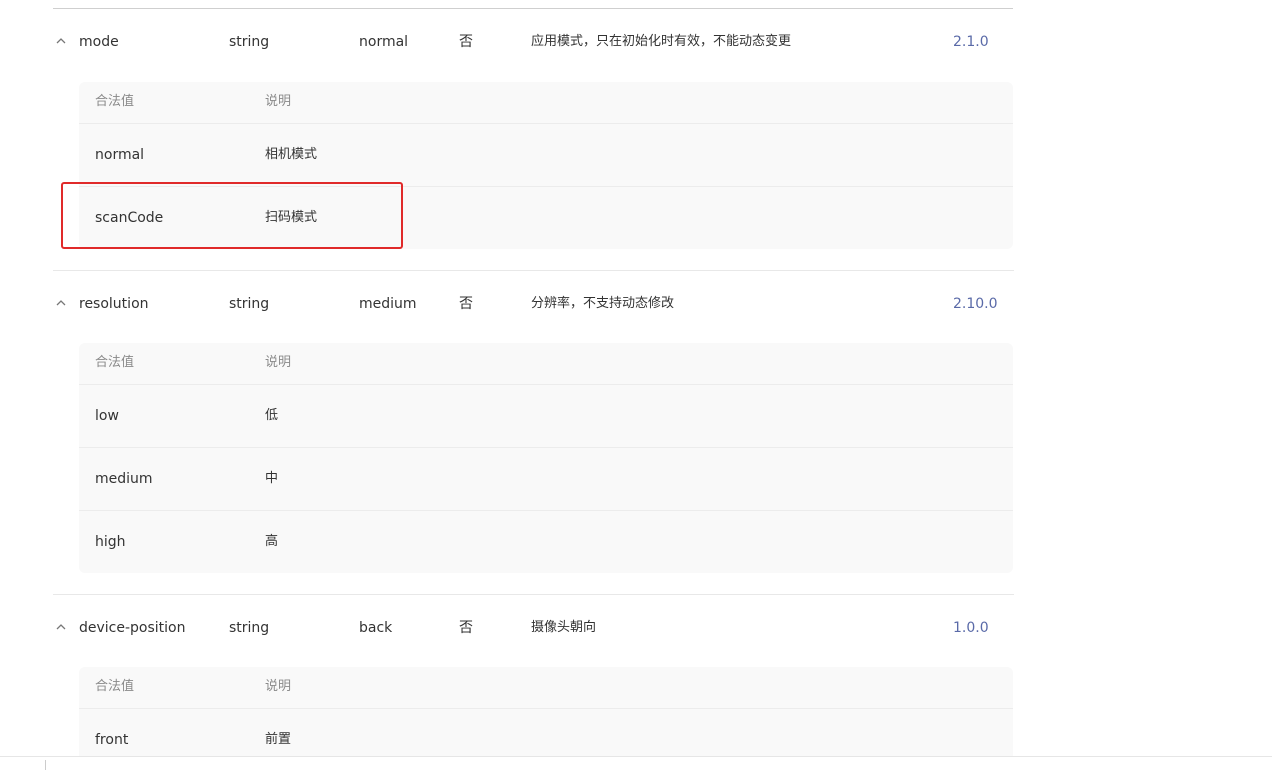 Image resolution: width=1272 pixels, height=770 pixels. I want to click on value-name: high, so click(110, 542).